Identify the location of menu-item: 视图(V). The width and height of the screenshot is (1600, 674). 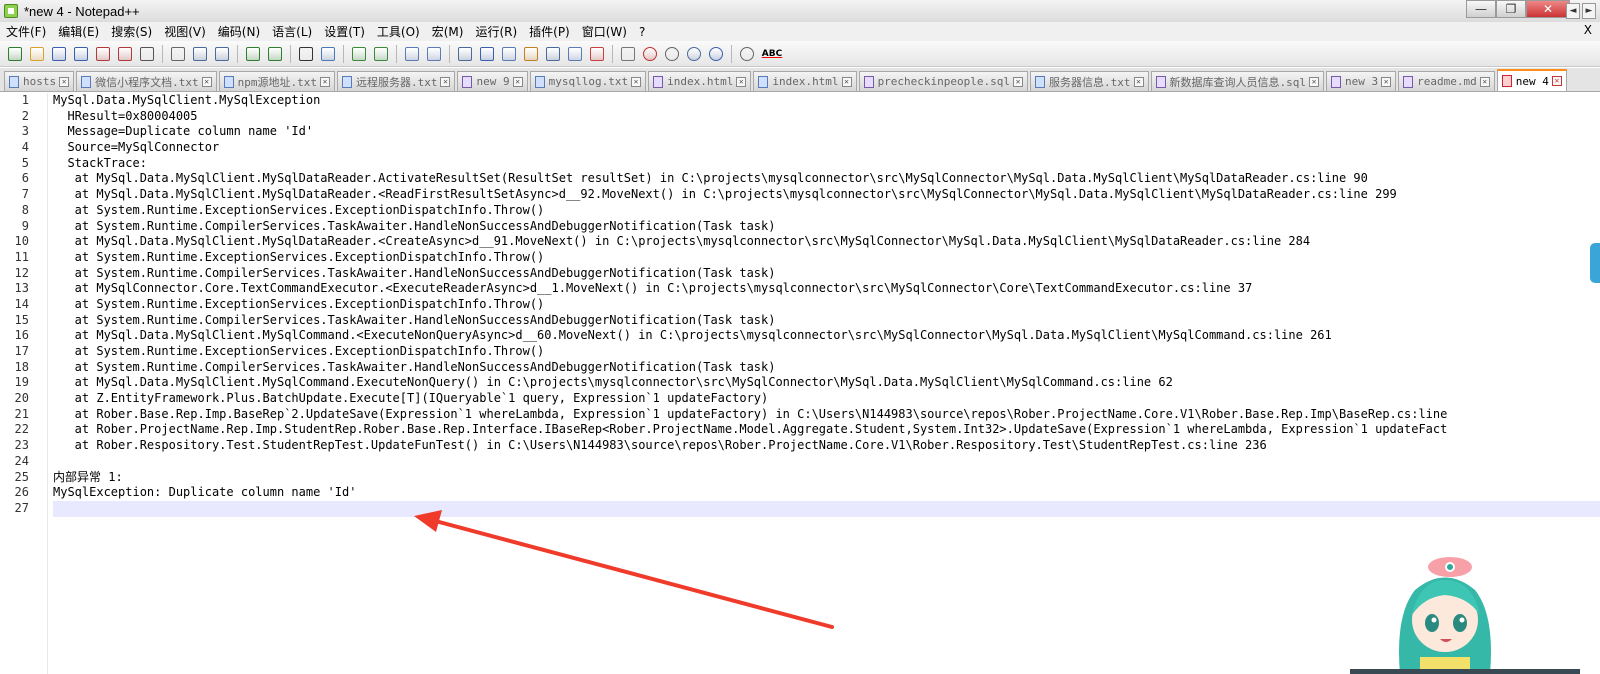
(185, 31).